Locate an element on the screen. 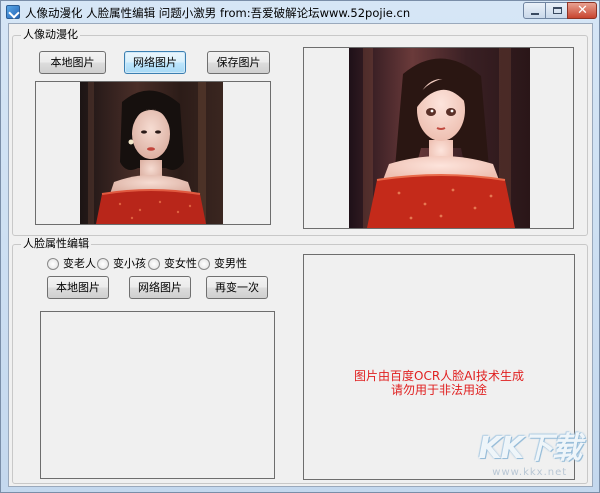 The image size is (600, 493). portrait-network-image-button: 网络图片 is located at coordinates (155, 62).